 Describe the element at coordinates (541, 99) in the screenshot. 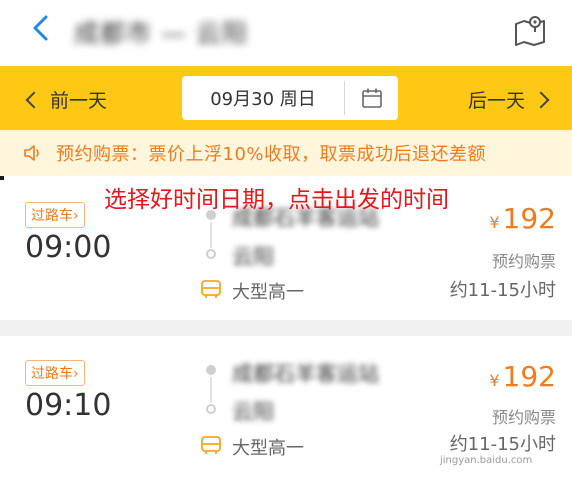

I see `chevron-right-icon` at that location.